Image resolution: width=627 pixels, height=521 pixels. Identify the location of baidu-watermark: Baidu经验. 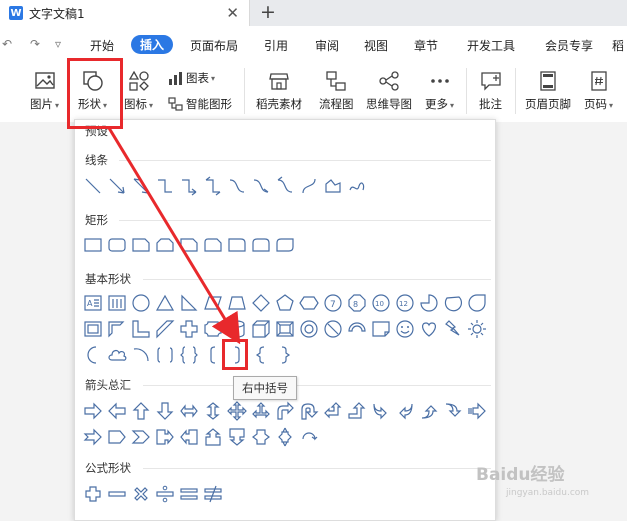
(520, 475).